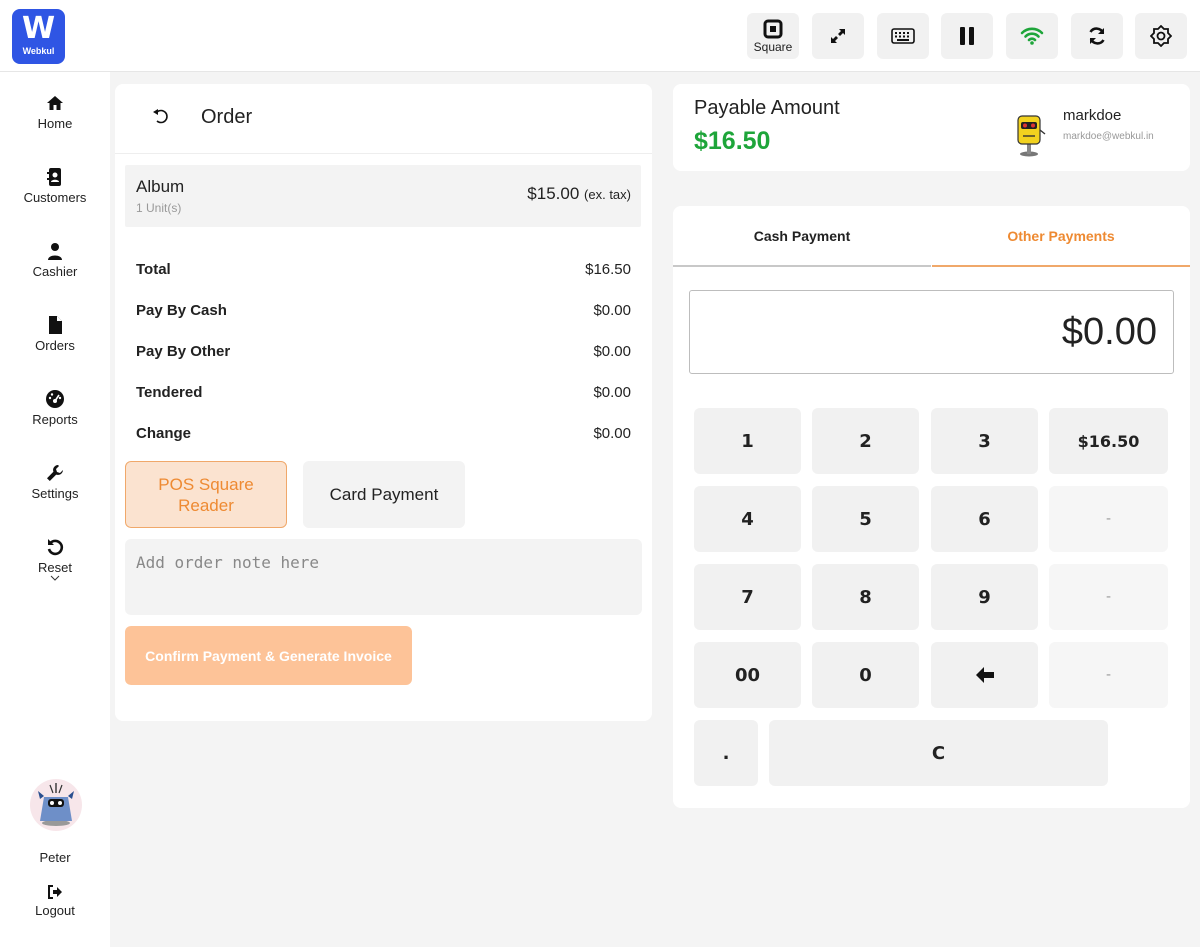 The image size is (1200, 947). I want to click on key-decimal: ., so click(726, 753).